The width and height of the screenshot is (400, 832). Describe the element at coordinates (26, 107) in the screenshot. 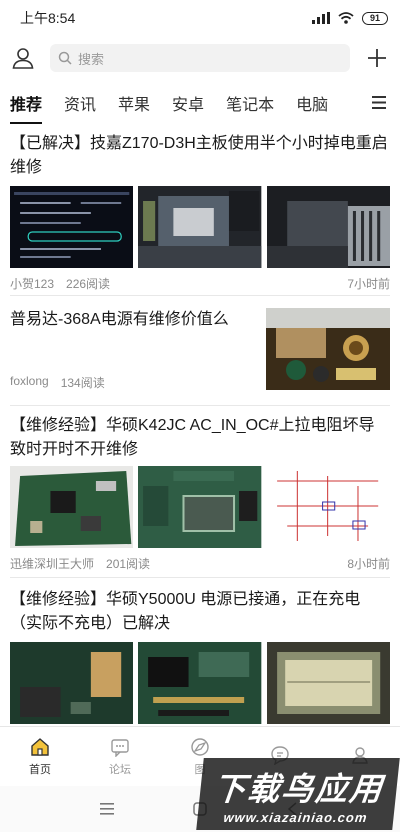

I see `tab-recommend: 推荐` at that location.